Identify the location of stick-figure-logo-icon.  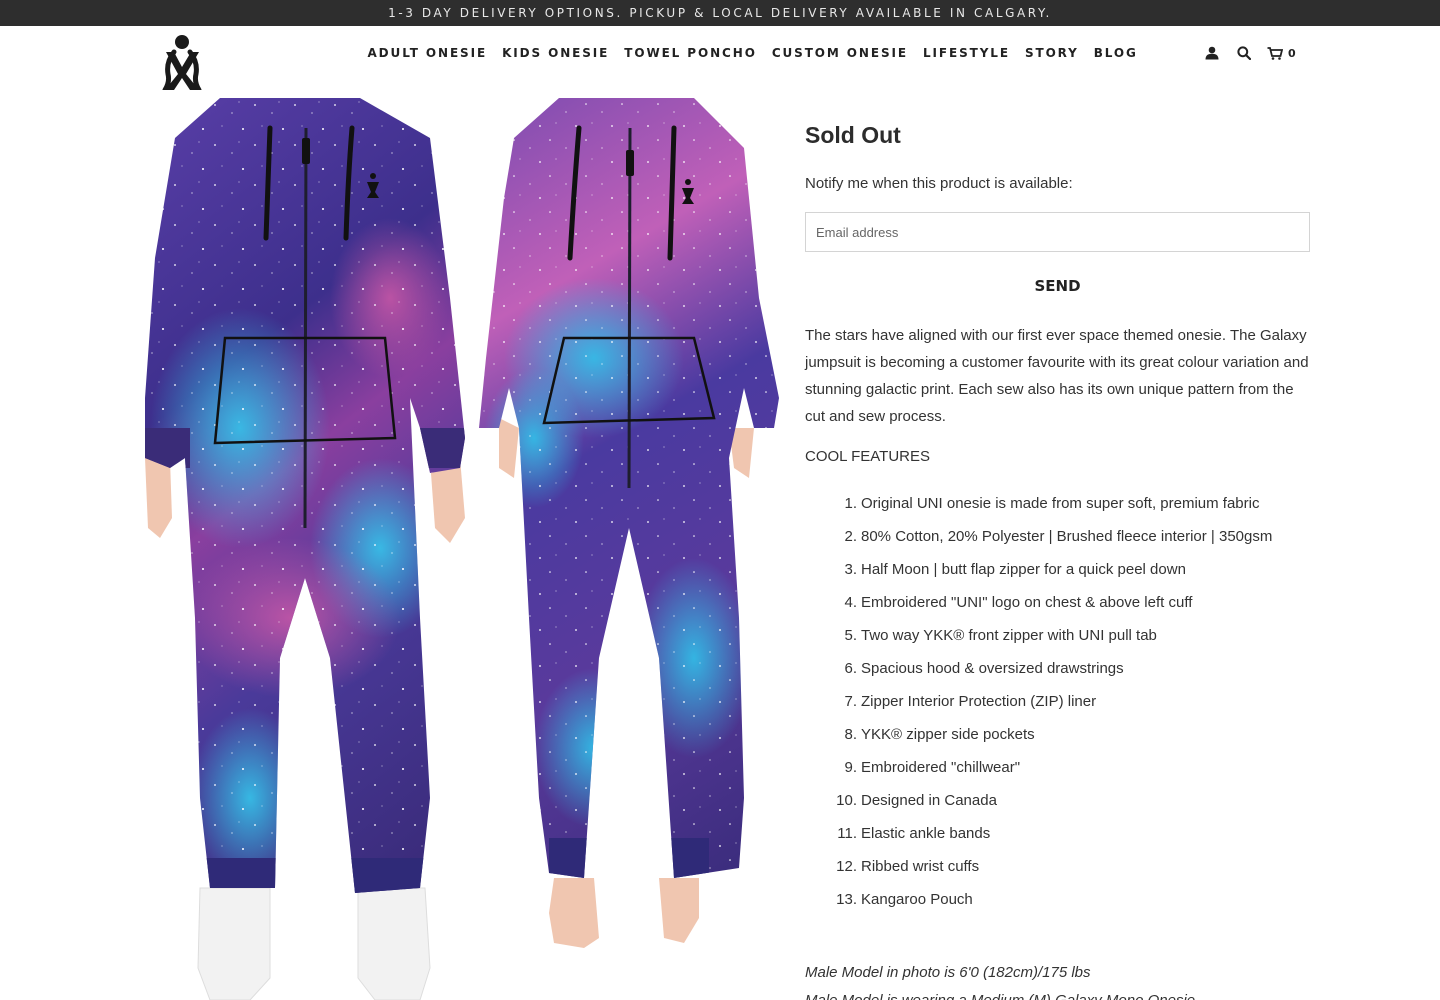
(182, 64).